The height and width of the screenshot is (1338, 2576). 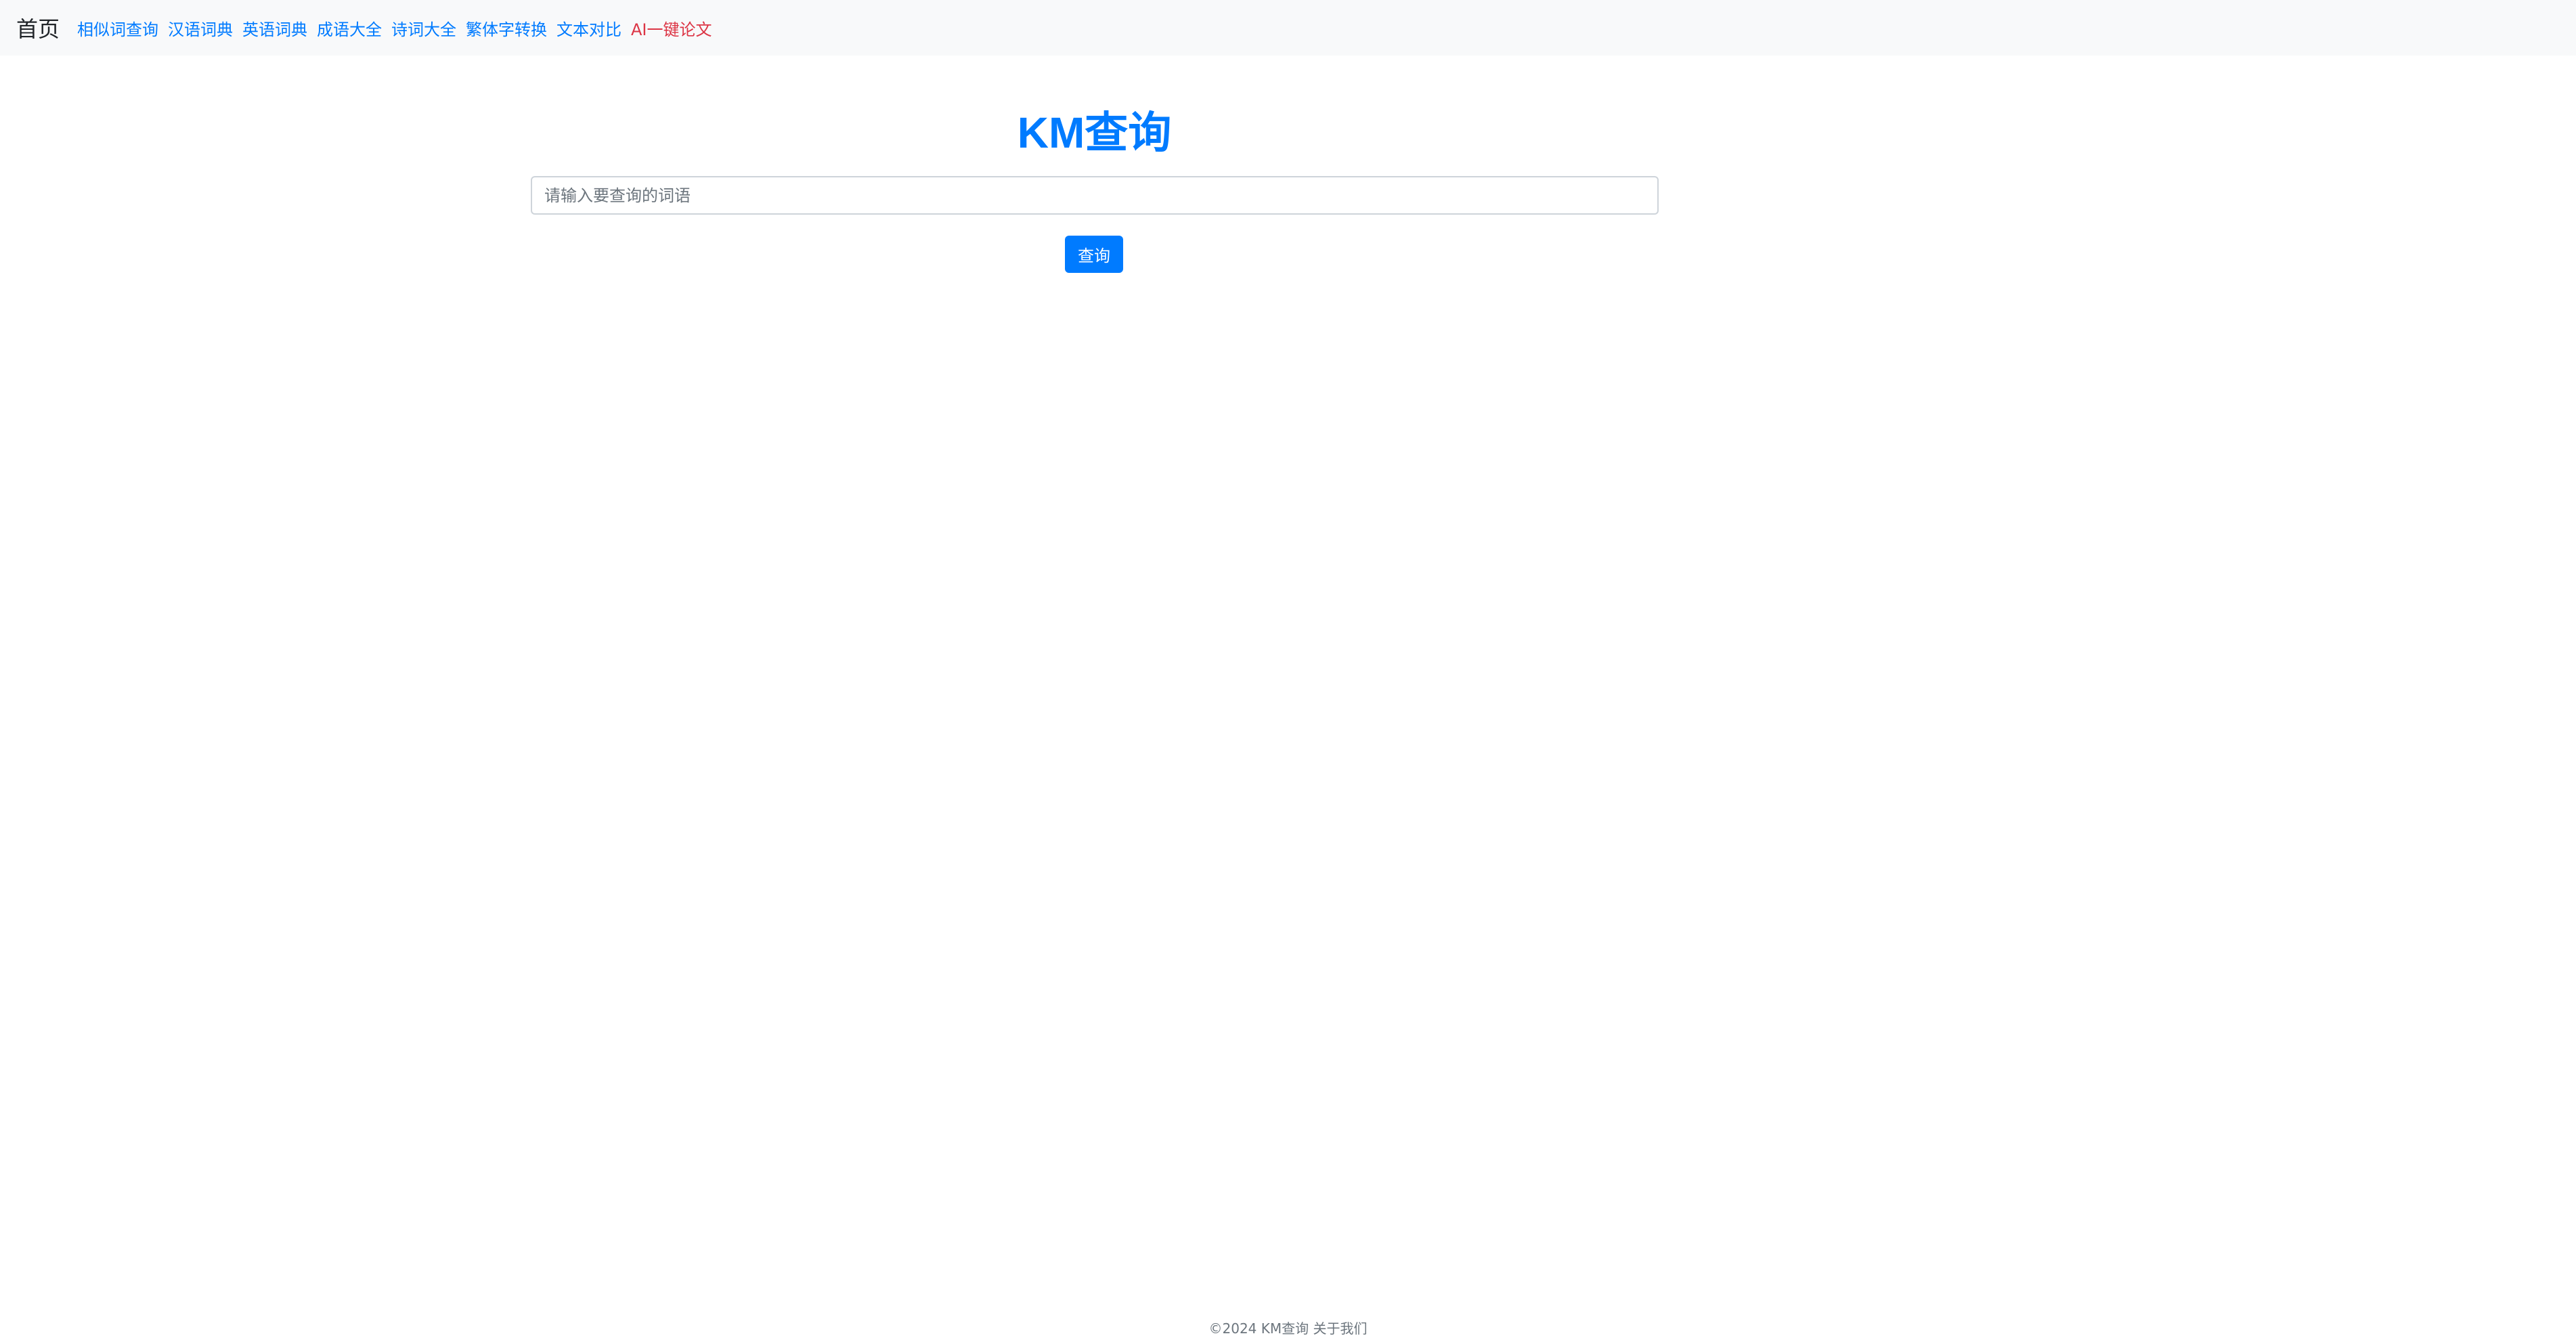 What do you see at coordinates (274, 28) in the screenshot?
I see `nav-link-english-dictionary: 英语词典` at bounding box center [274, 28].